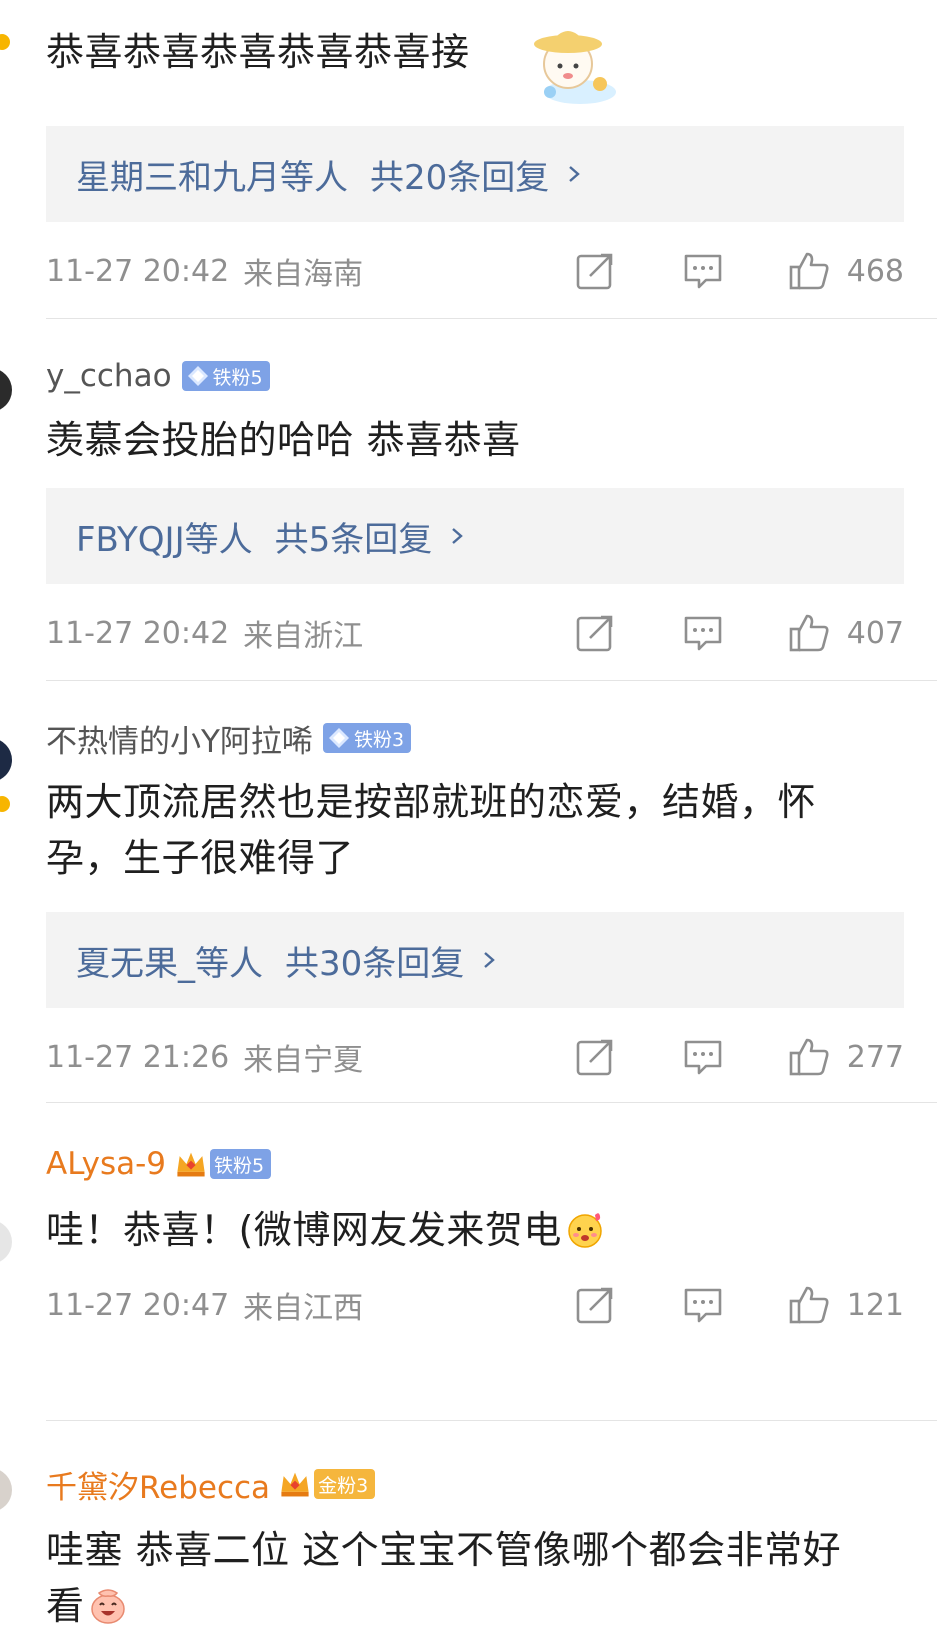  Describe the element at coordinates (303, 1060) in the screenshot. I see `comment-location: 来自宁夏` at that location.